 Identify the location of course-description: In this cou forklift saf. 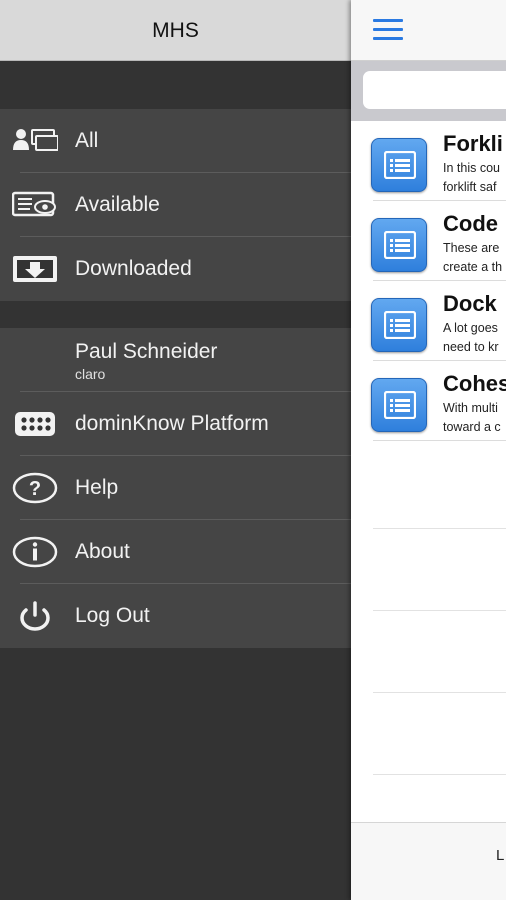
(471, 178).